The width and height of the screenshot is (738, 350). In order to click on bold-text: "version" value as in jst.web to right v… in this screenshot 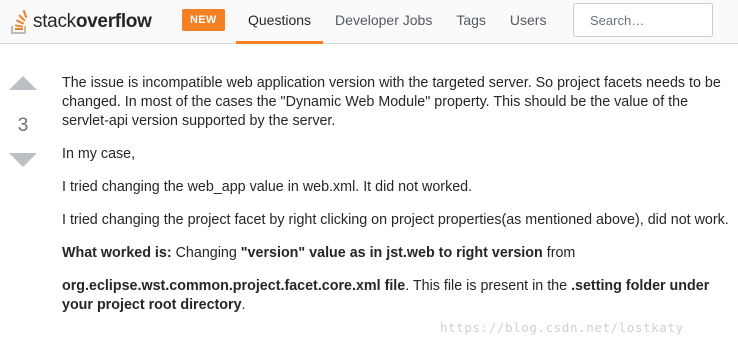, I will do `click(391, 253)`.